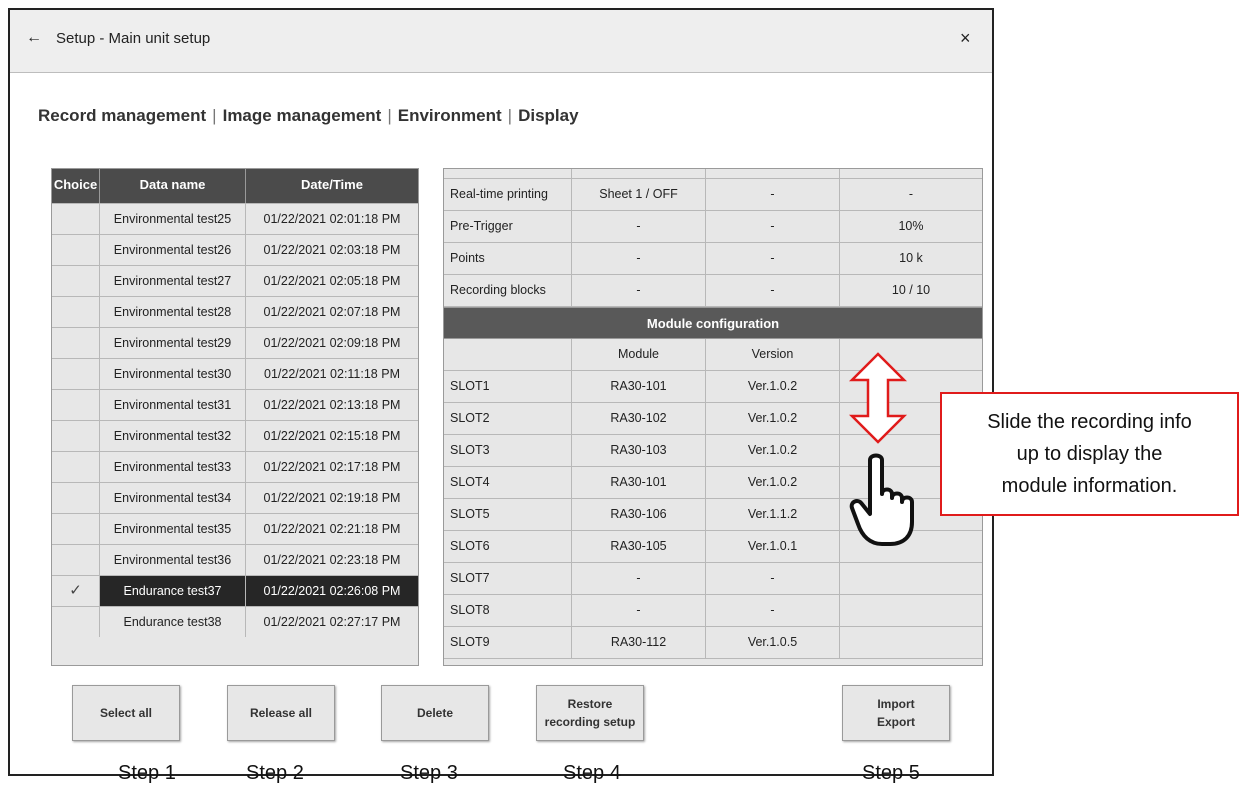  What do you see at coordinates (773, 642) in the screenshot?
I see `info-cell: Ver.1.0.5` at bounding box center [773, 642].